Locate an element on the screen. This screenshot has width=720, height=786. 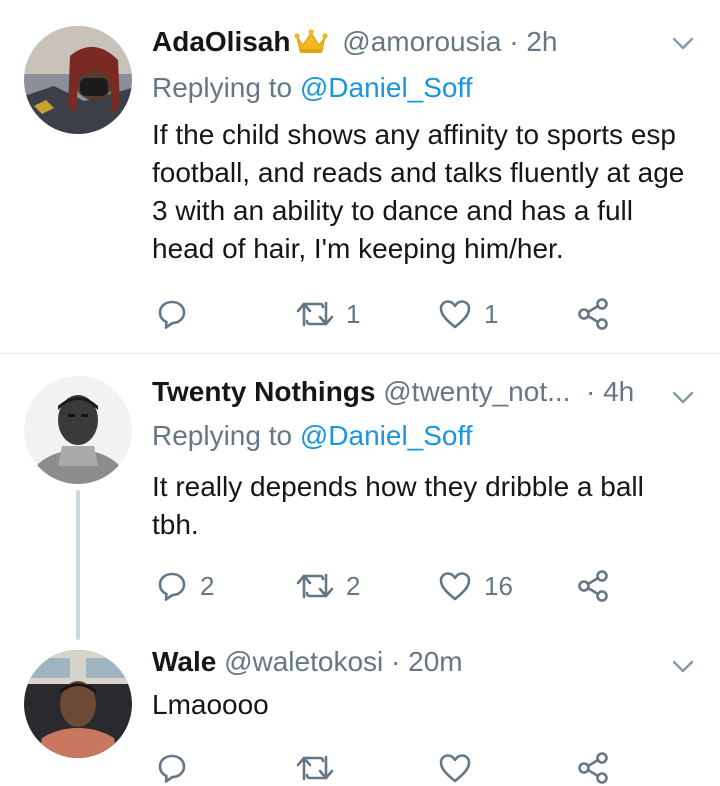
user-handle: @waletokosi is located at coordinates (303, 661).